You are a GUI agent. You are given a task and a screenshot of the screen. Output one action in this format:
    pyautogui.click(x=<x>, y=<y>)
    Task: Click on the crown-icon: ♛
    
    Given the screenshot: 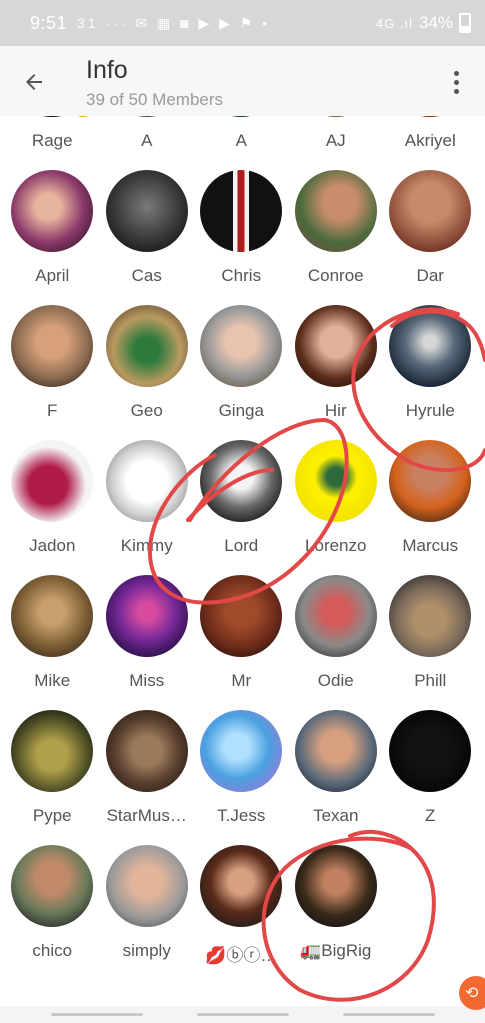 What is the action you would take?
    pyautogui.click(x=83, y=117)
    